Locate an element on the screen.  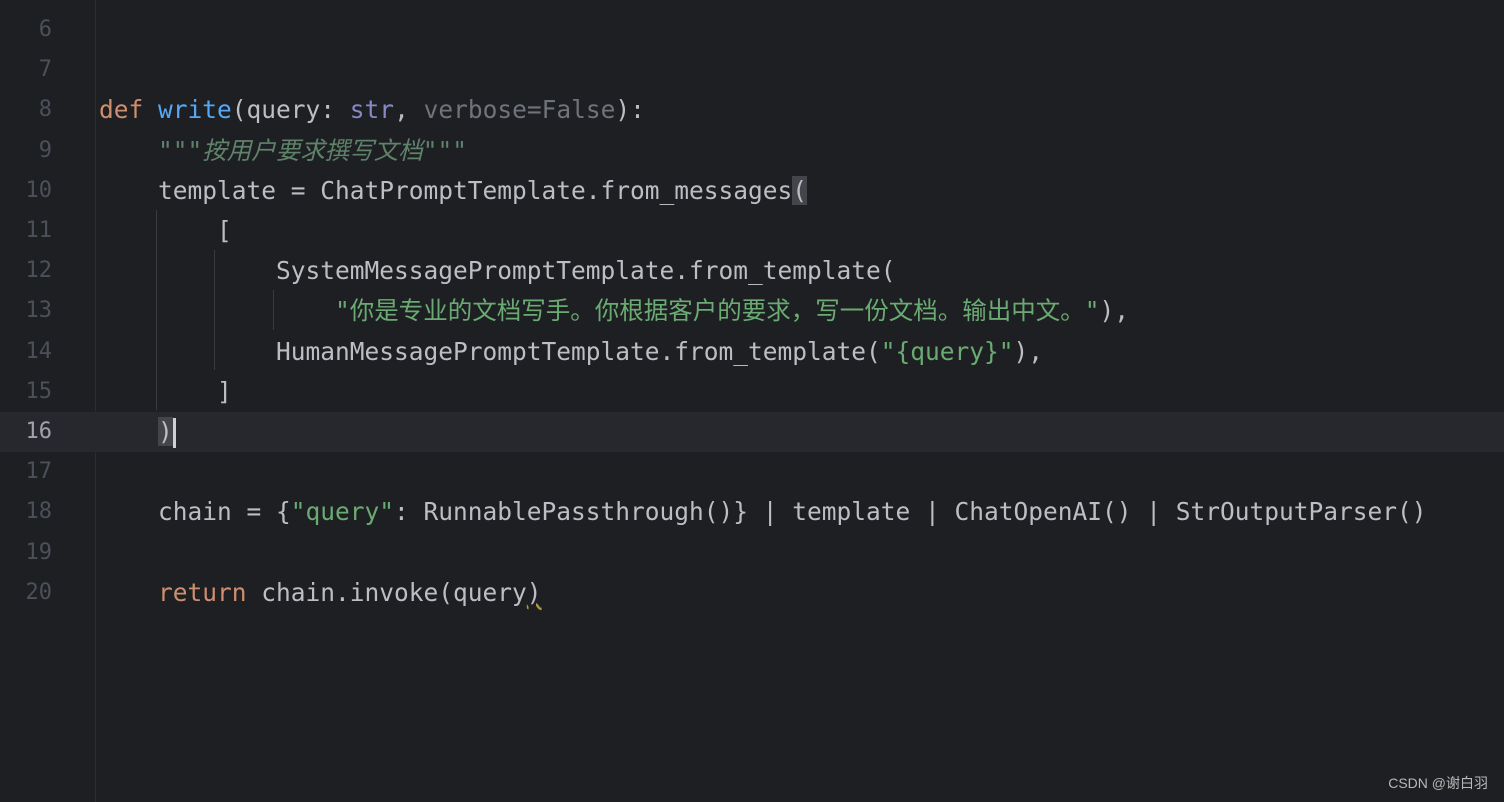
line-number: 20 is located at coordinates (26, 593).